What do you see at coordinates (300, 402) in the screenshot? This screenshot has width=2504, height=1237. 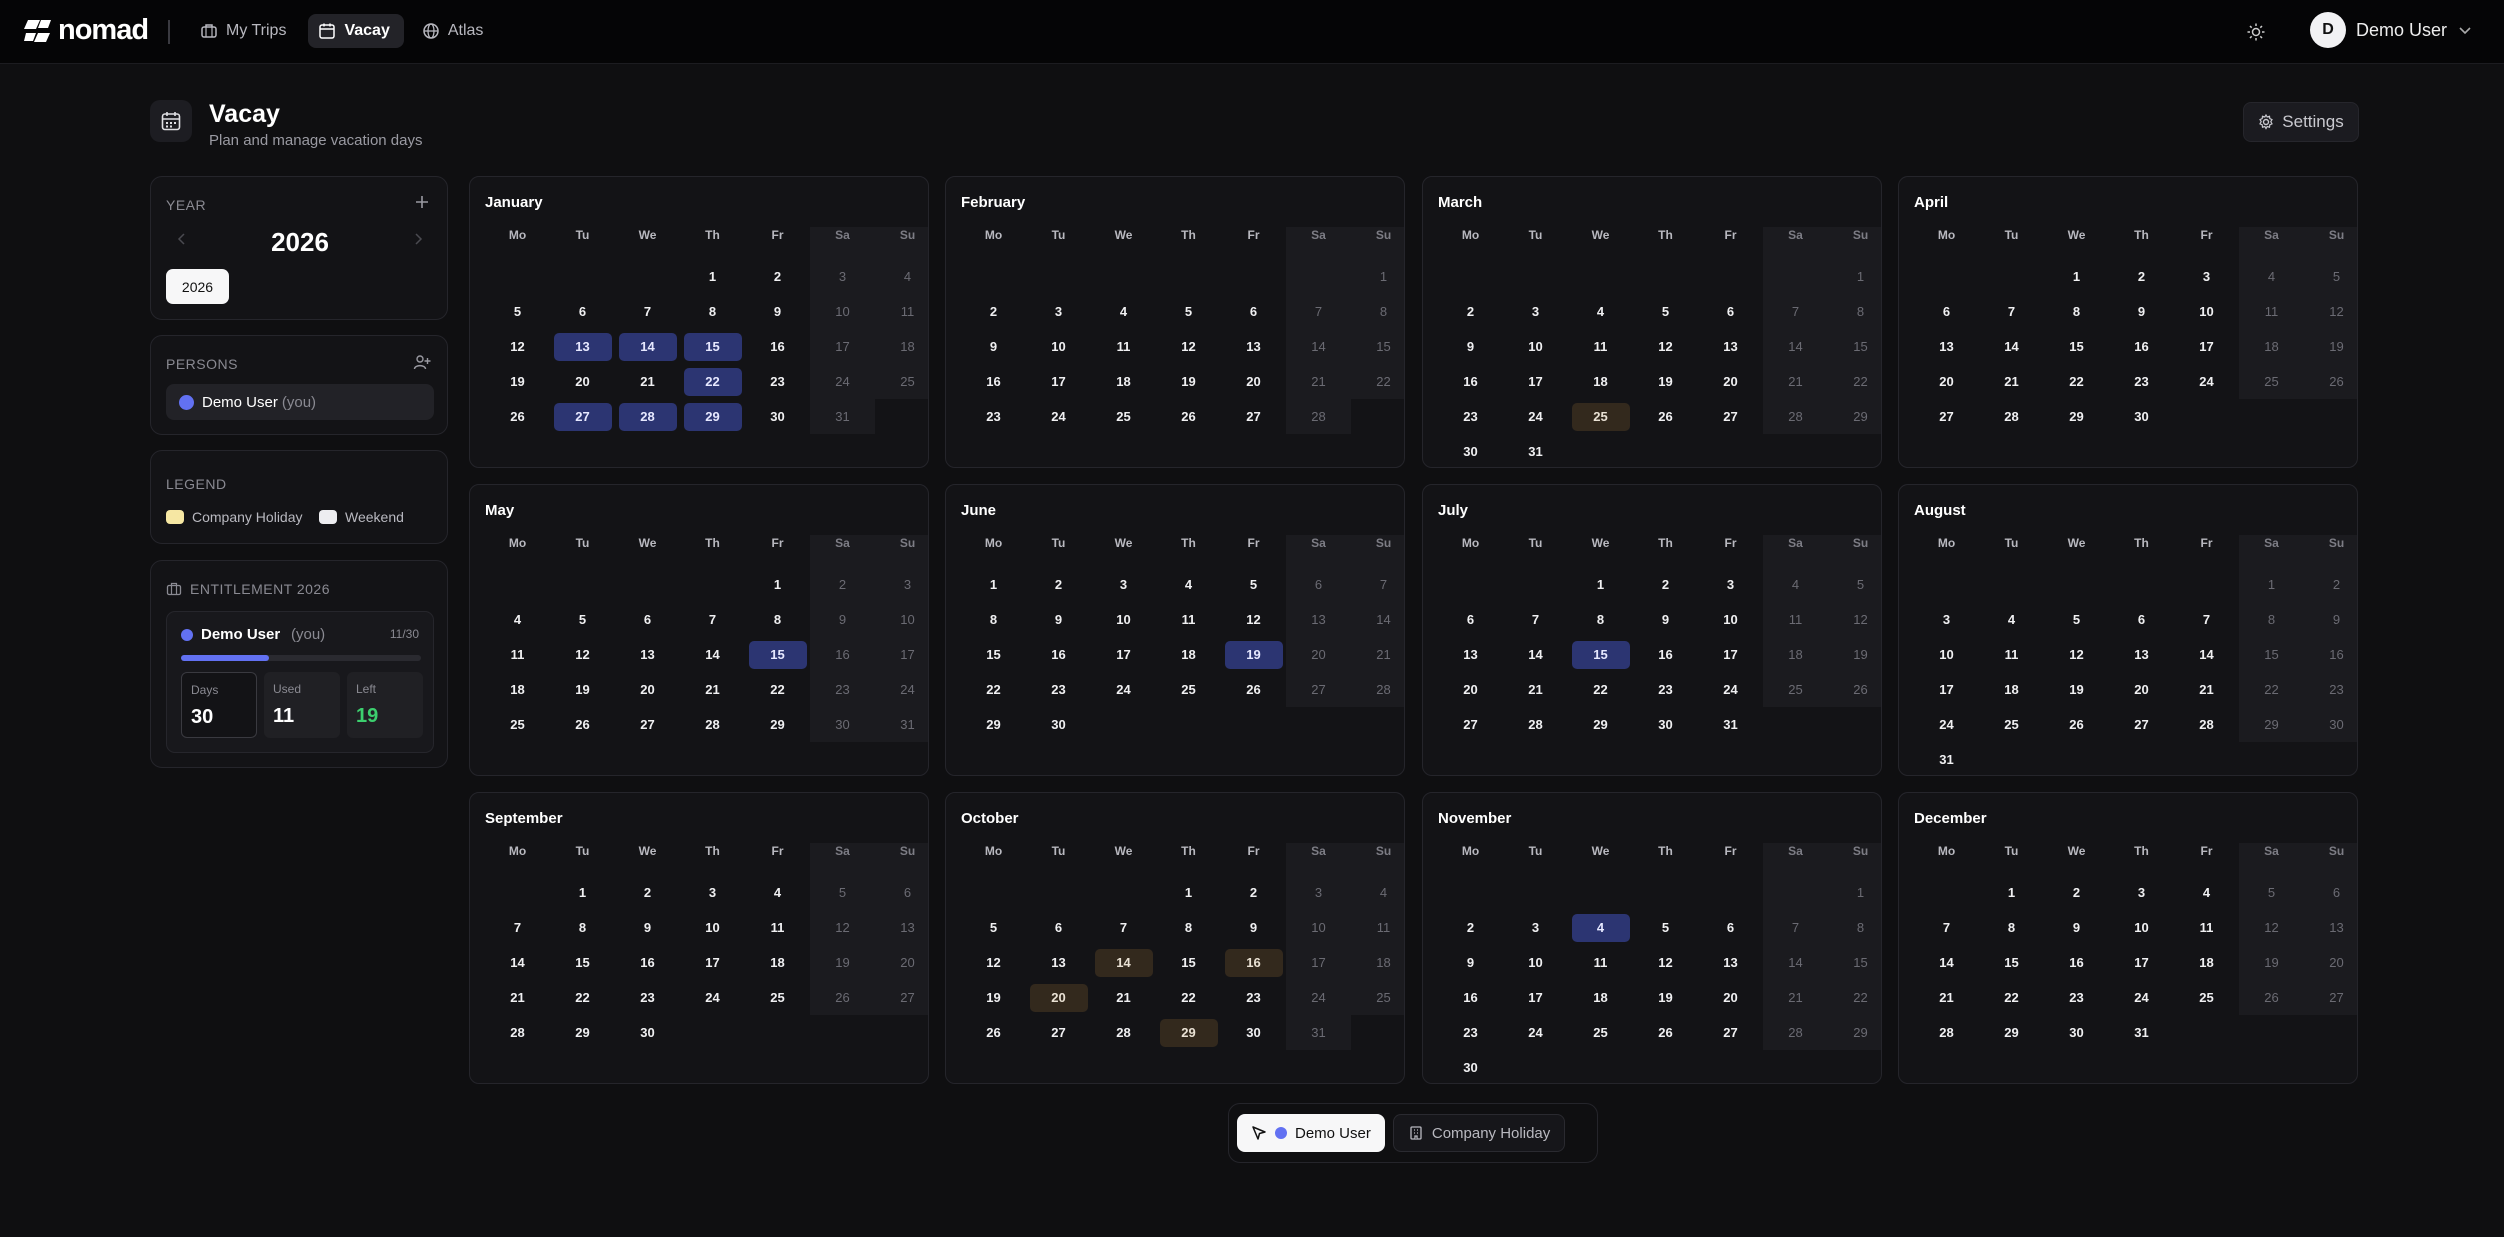 I see `person-item: Demo User (you)` at bounding box center [300, 402].